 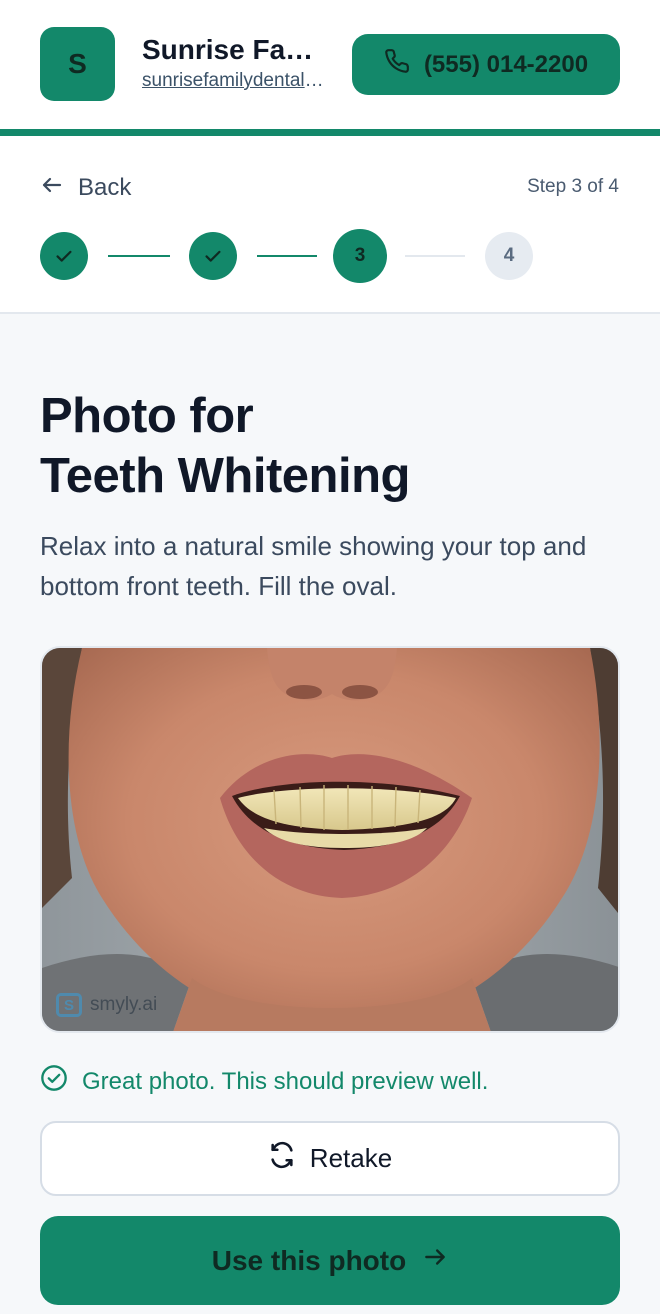 What do you see at coordinates (351, 1158) in the screenshot?
I see `retake-label: Retake` at bounding box center [351, 1158].